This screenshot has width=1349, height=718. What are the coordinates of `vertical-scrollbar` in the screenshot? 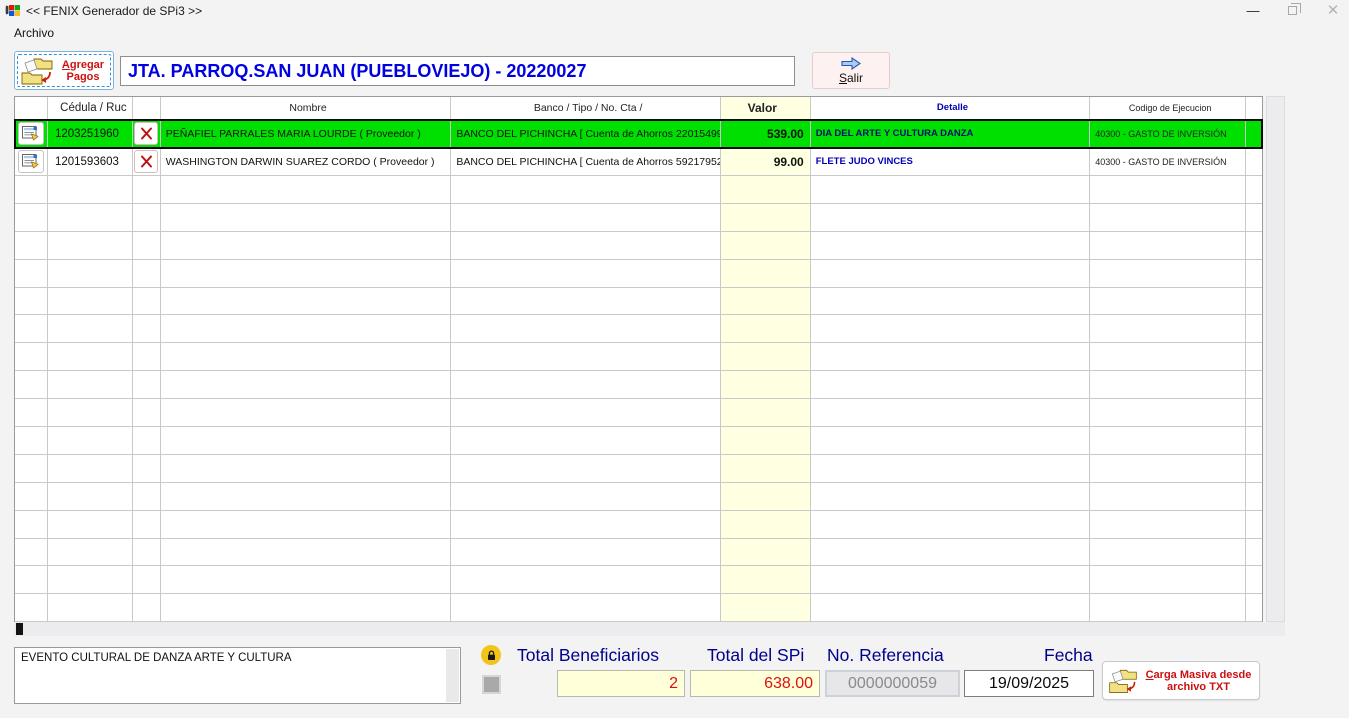 It's located at (1275, 359).